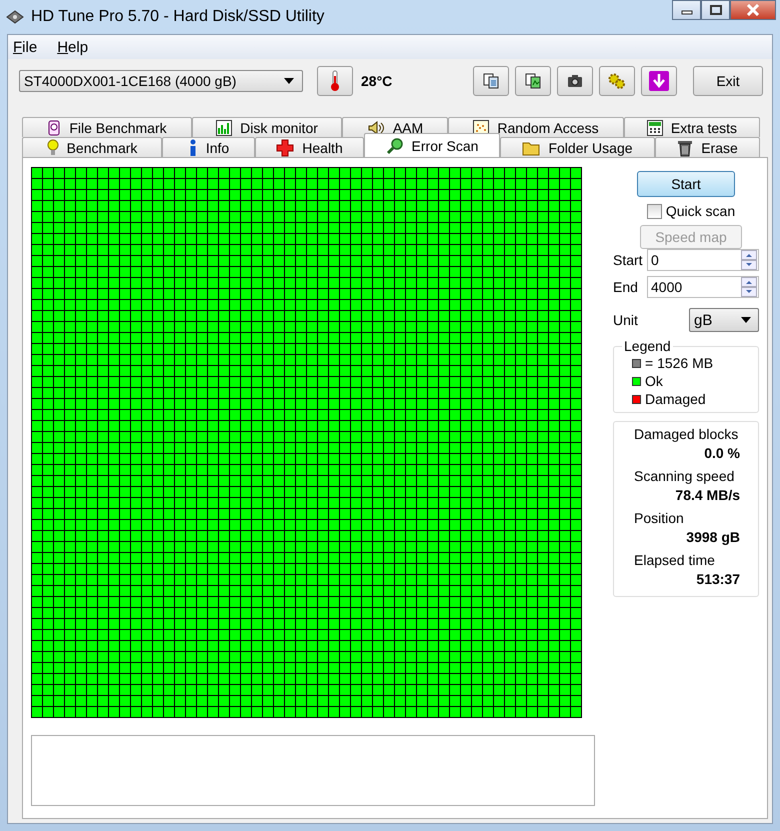  Describe the element at coordinates (685, 477) in the screenshot. I see `stat-label: Scanning speed` at that location.